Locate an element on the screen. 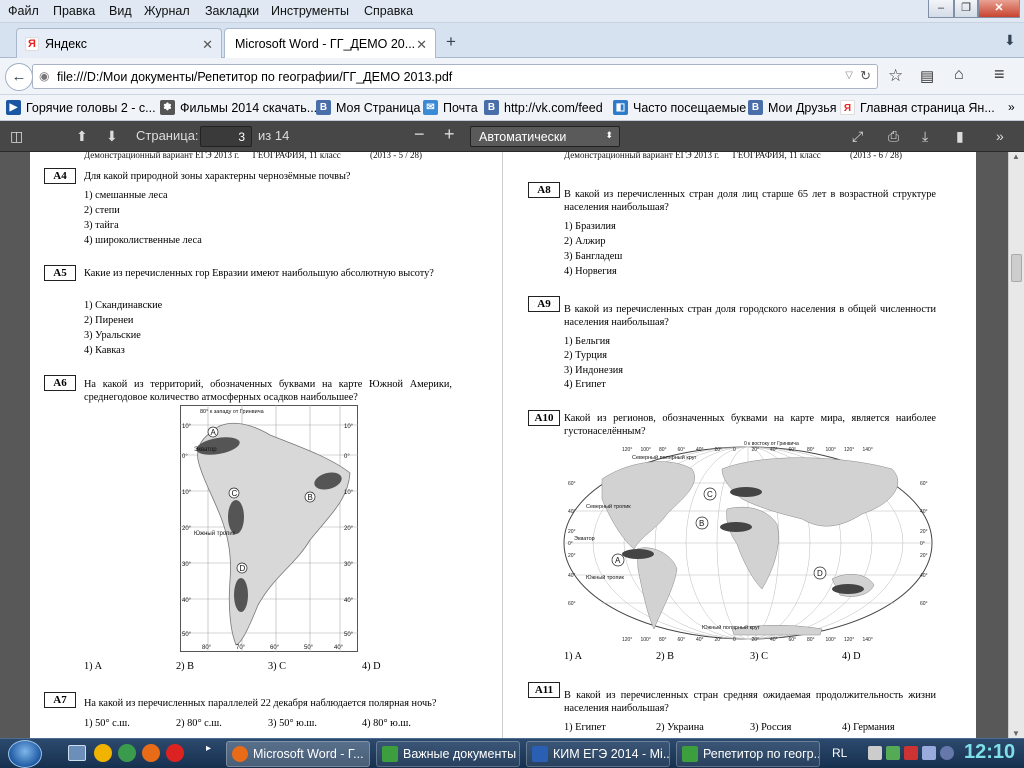 Image resolution: width=1024 pixels, height=768 pixels. menu-history: Журнал is located at coordinates (167, 11).